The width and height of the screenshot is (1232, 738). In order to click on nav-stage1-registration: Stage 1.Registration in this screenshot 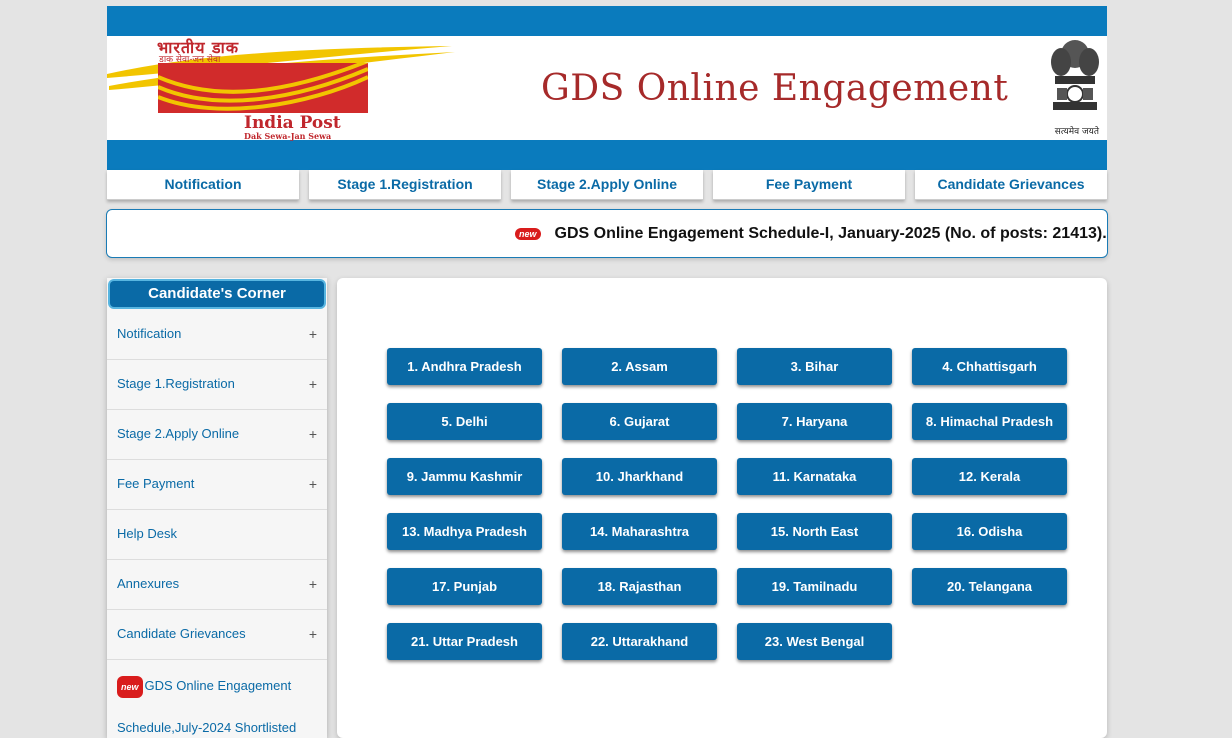, I will do `click(405, 185)`.